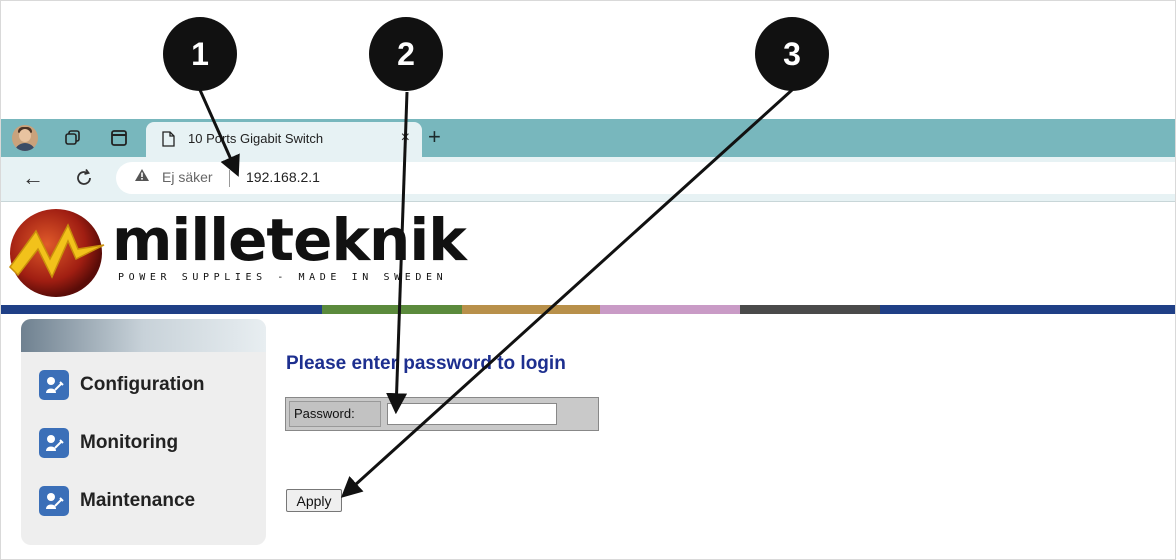 The image size is (1176, 560). I want to click on security-status: Ej säker, so click(187, 177).